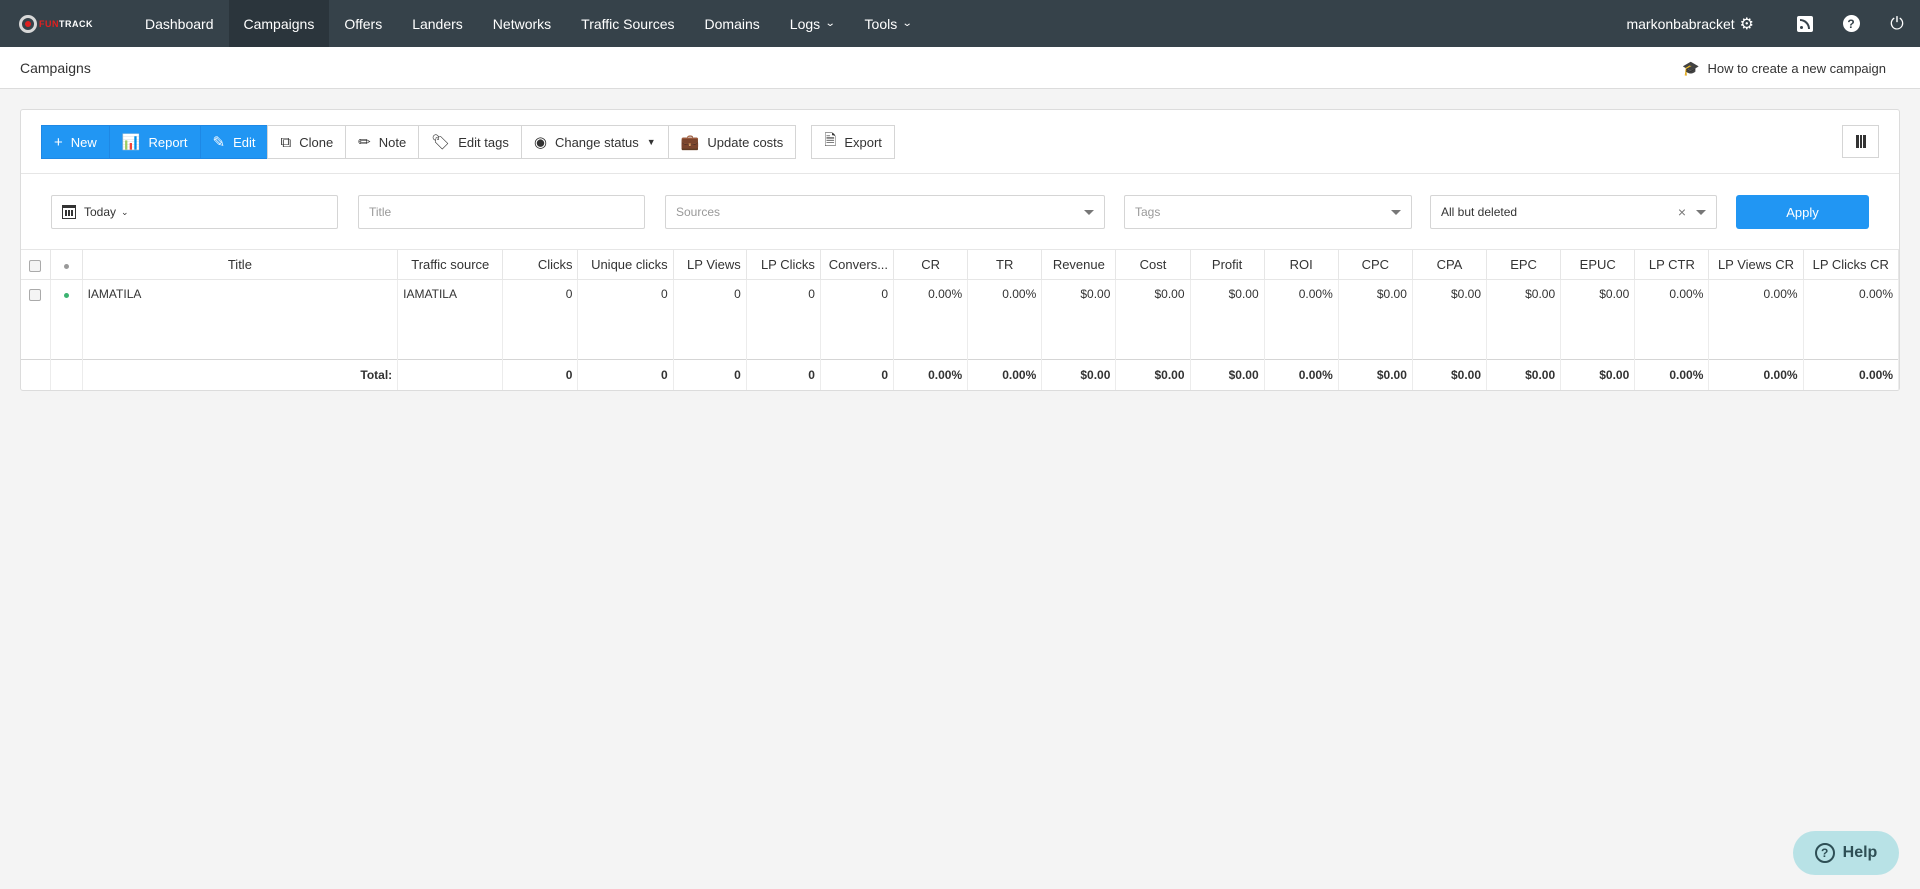  I want to click on columns-toggle-button, so click(1860, 141).